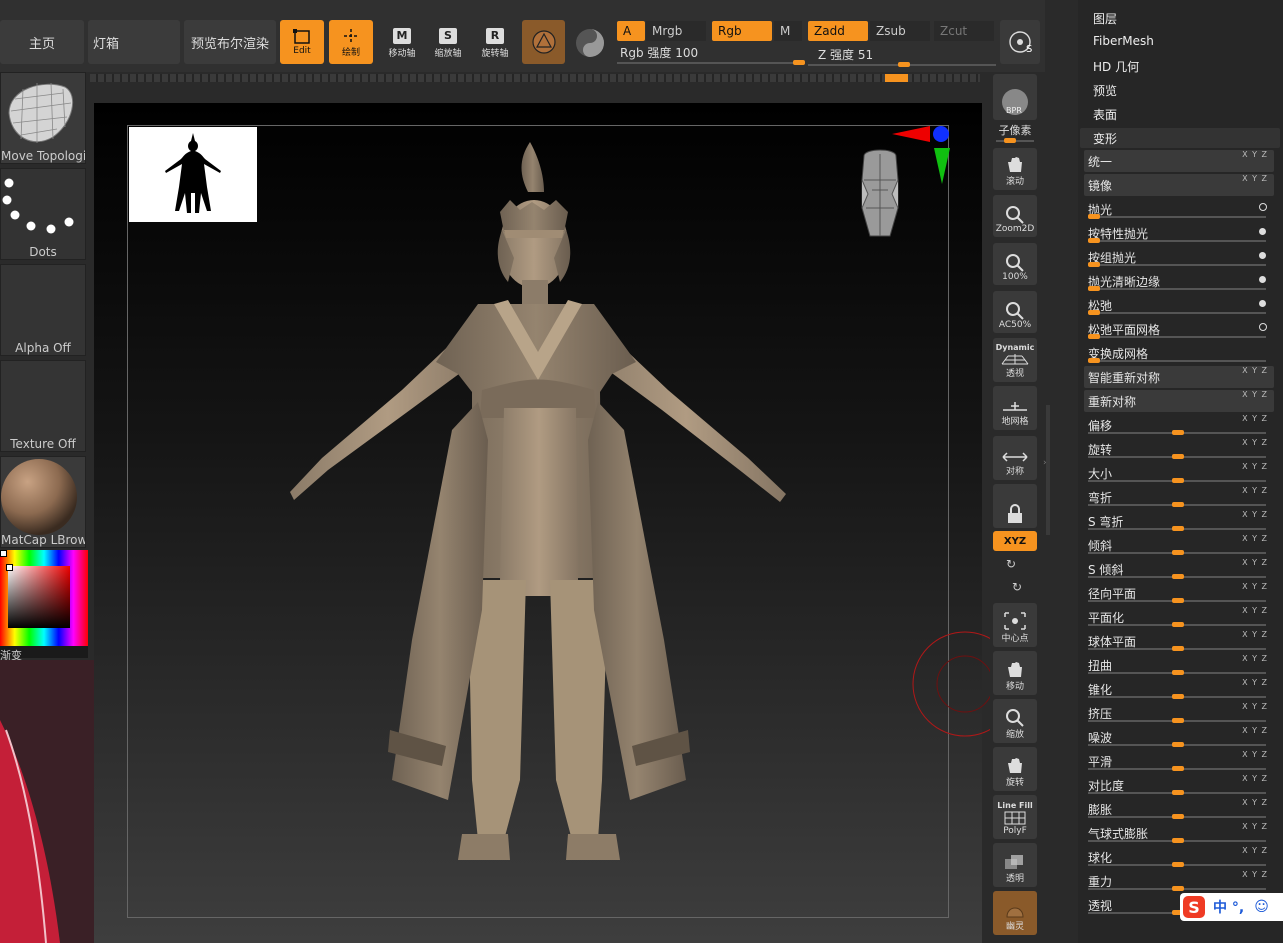  What do you see at coordinates (1015, 97) in the screenshot?
I see `bpr-render-button: BPR` at bounding box center [1015, 97].